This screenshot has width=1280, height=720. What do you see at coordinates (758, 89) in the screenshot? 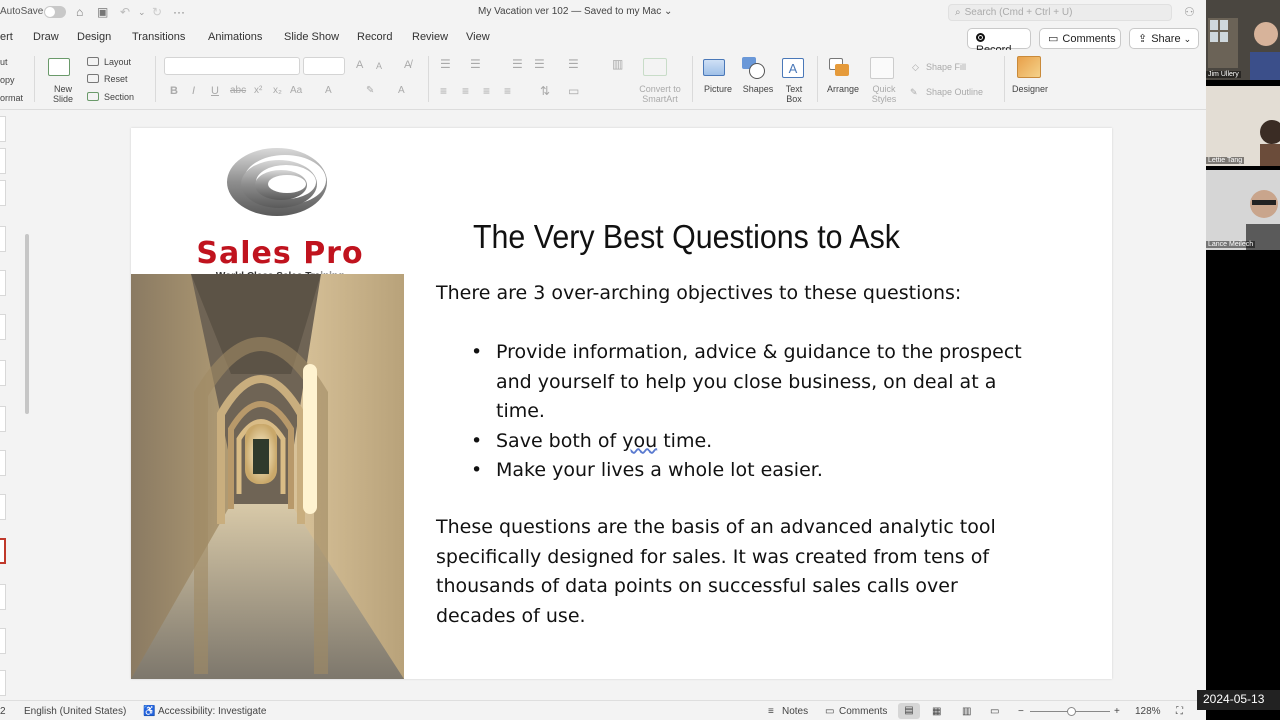
I see `shapes-button: Shapes` at bounding box center [758, 89].